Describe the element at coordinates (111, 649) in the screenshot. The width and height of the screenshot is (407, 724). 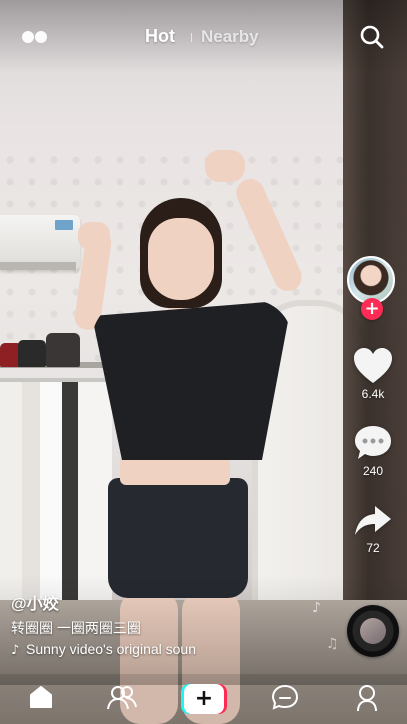
I see `music-title: Sunny video's original soun` at that location.